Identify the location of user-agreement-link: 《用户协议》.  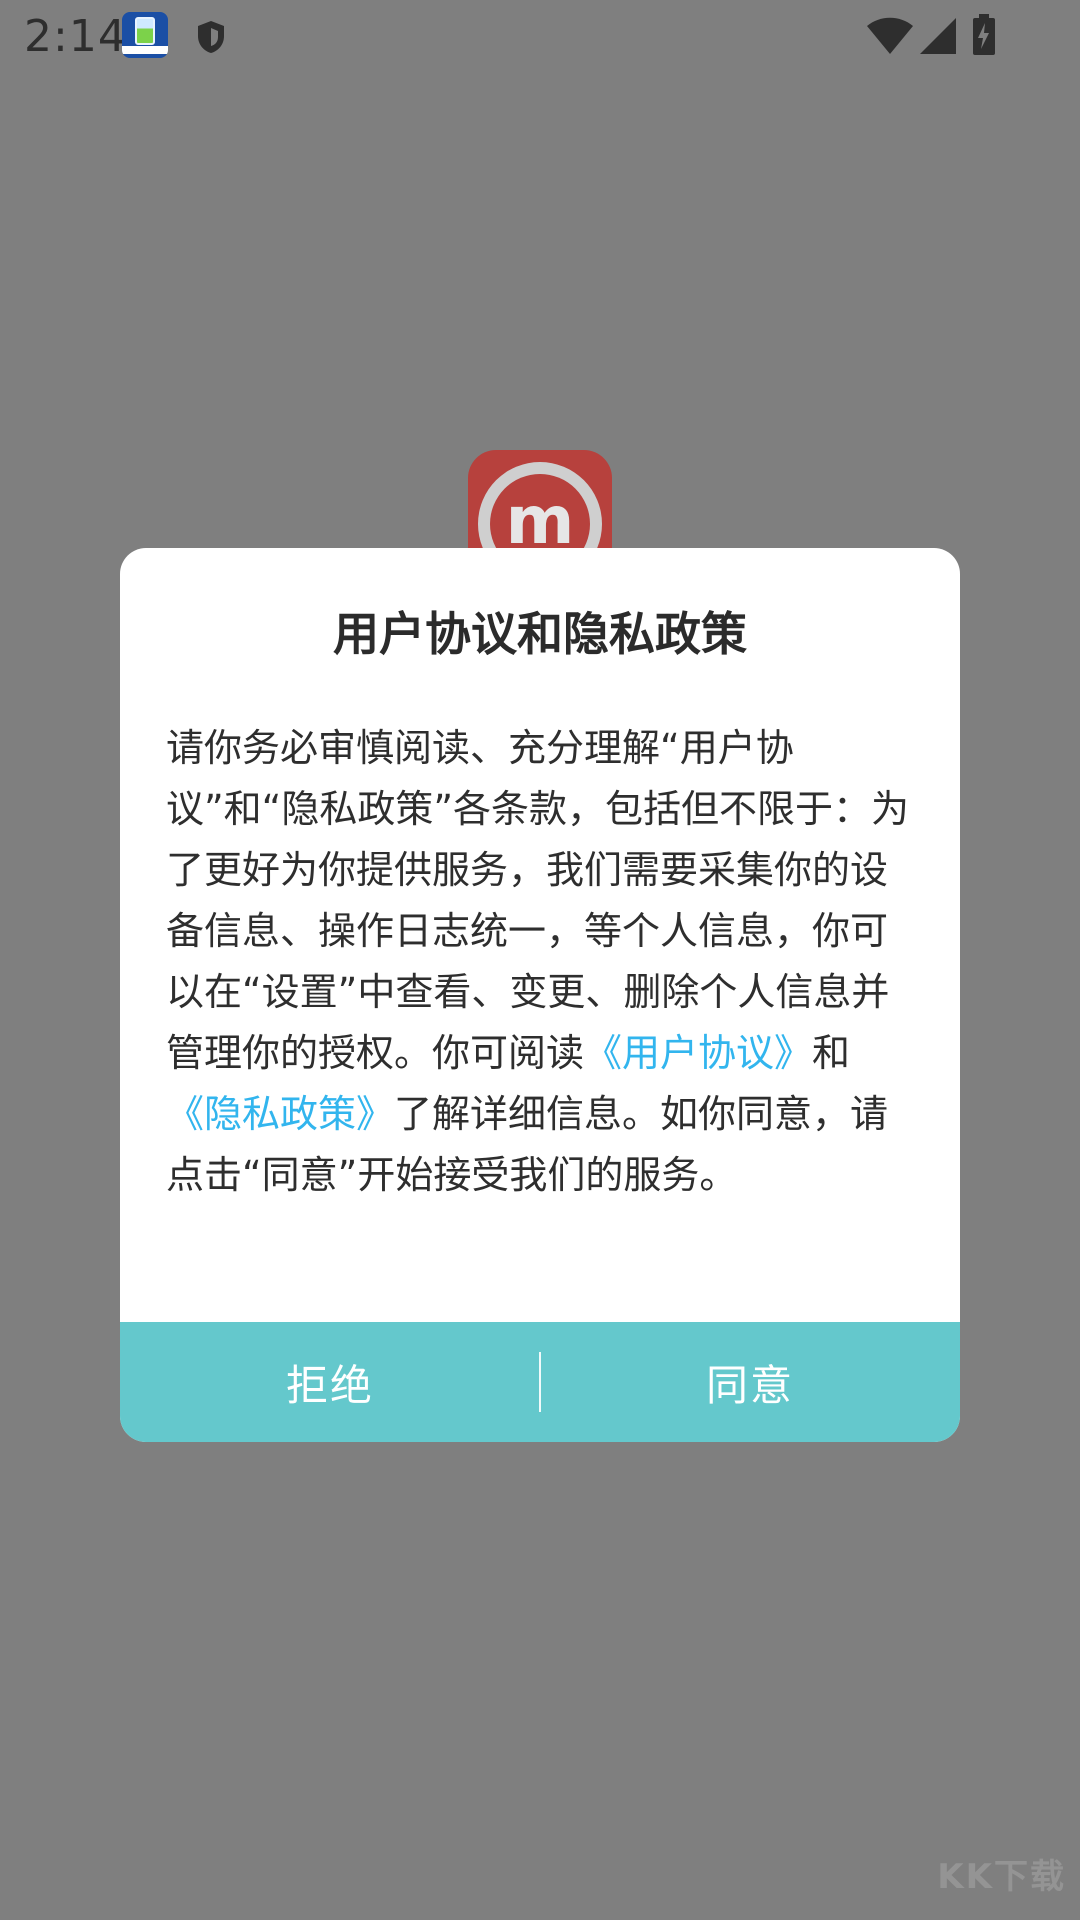
(698, 1053).